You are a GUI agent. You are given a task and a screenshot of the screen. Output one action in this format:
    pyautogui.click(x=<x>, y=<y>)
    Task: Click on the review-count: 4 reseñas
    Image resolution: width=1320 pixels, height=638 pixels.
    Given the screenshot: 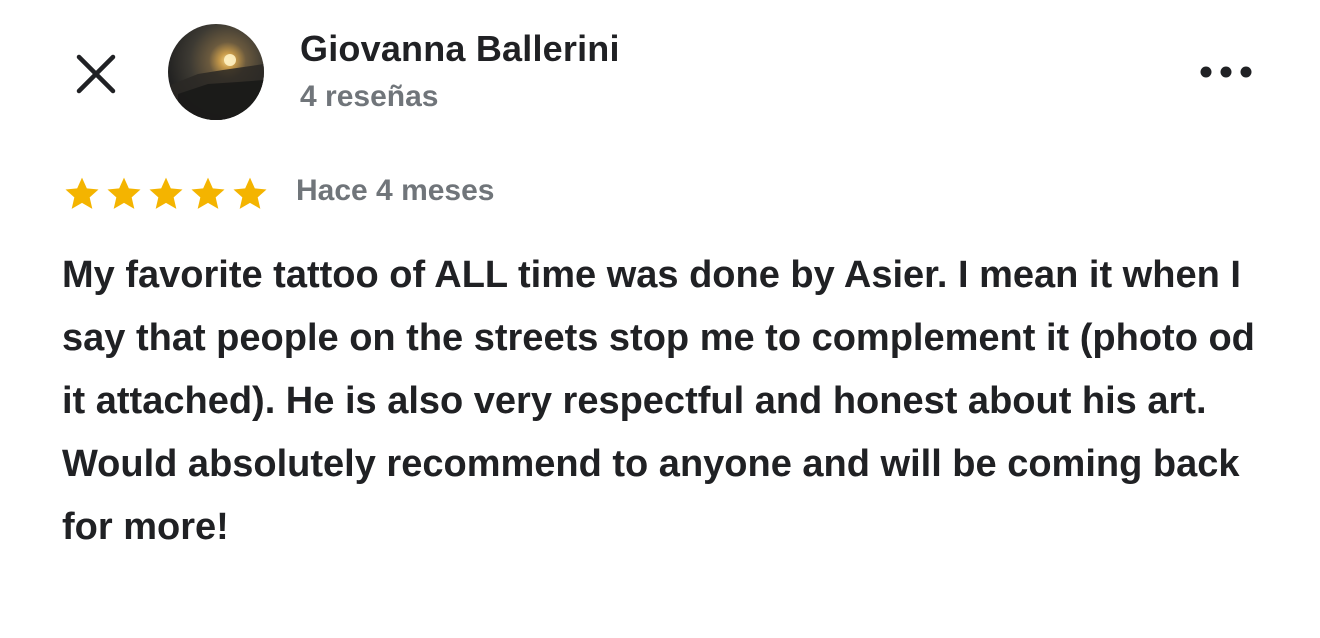 What is the action you would take?
    pyautogui.click(x=369, y=97)
    